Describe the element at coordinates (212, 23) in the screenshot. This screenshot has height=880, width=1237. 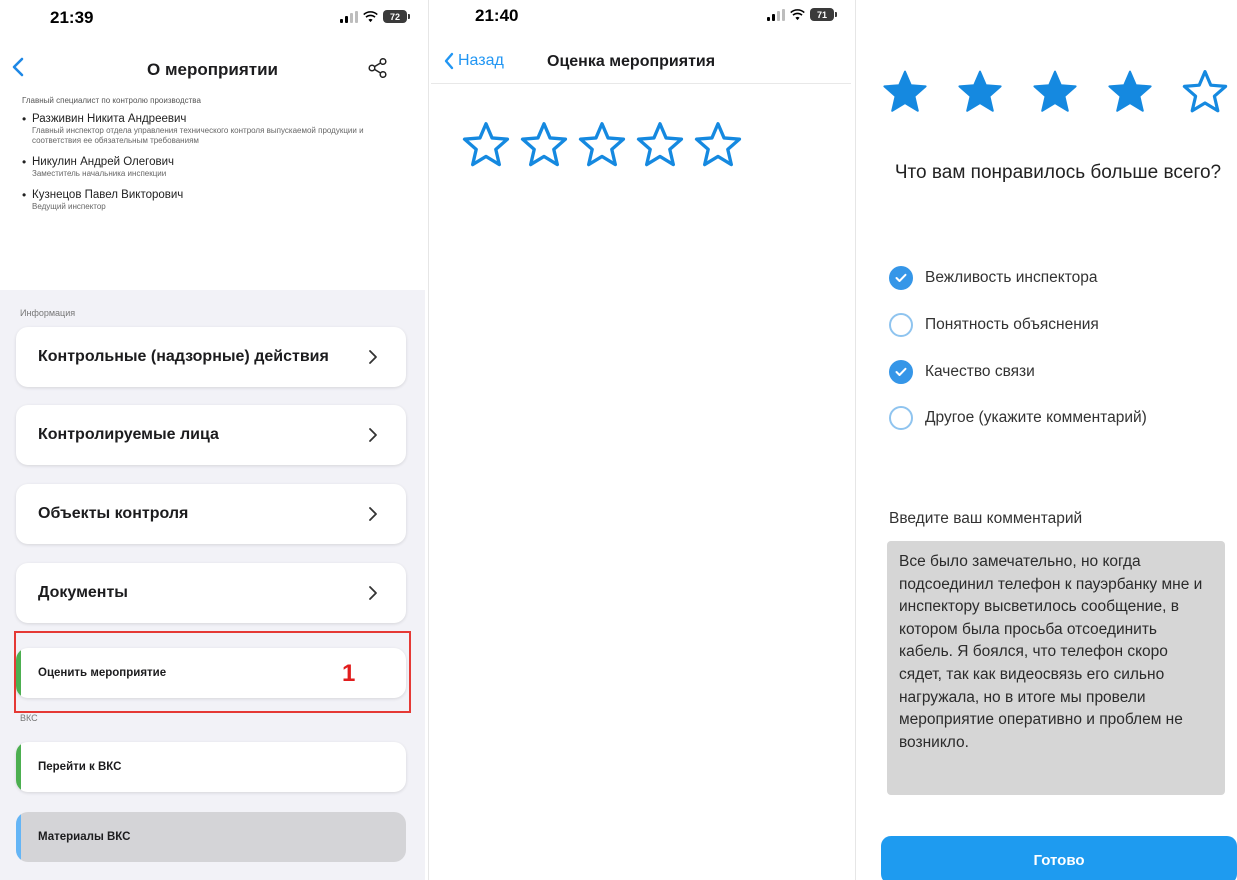
I see `status-bar: 21:39 72` at that location.